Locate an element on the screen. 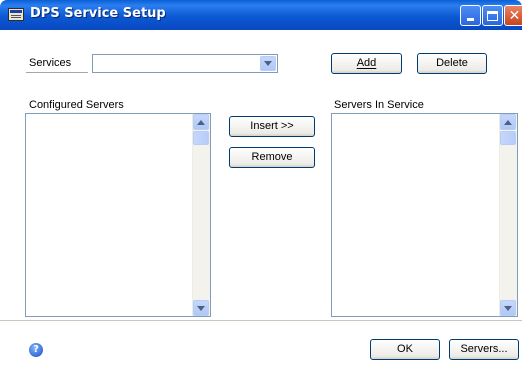  maximize-icon is located at coordinates (492, 15).